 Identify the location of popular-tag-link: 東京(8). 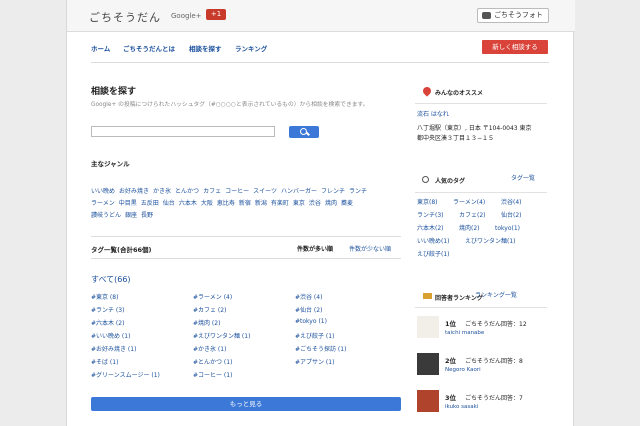
(427, 203).